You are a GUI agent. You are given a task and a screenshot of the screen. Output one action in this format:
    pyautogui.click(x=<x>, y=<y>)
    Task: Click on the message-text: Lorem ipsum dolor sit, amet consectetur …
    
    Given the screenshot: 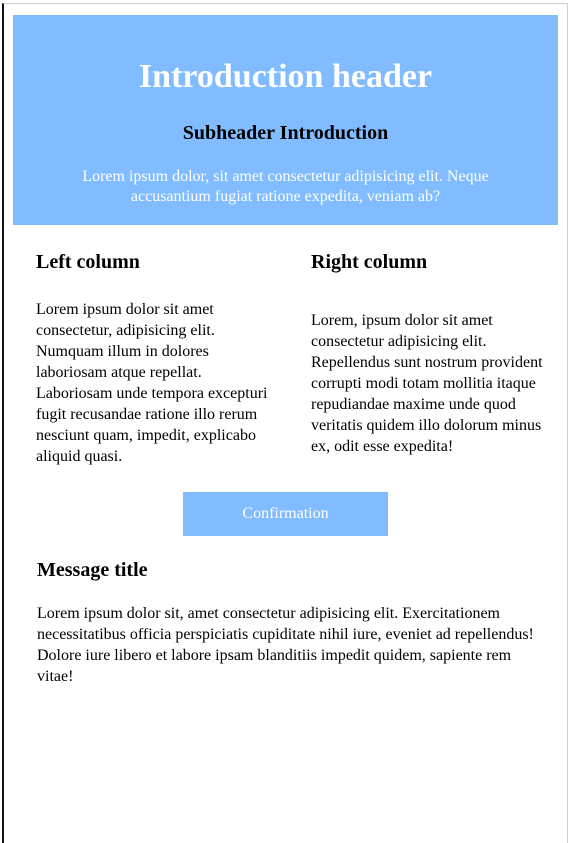 What is the action you would take?
    pyautogui.click(x=285, y=645)
    